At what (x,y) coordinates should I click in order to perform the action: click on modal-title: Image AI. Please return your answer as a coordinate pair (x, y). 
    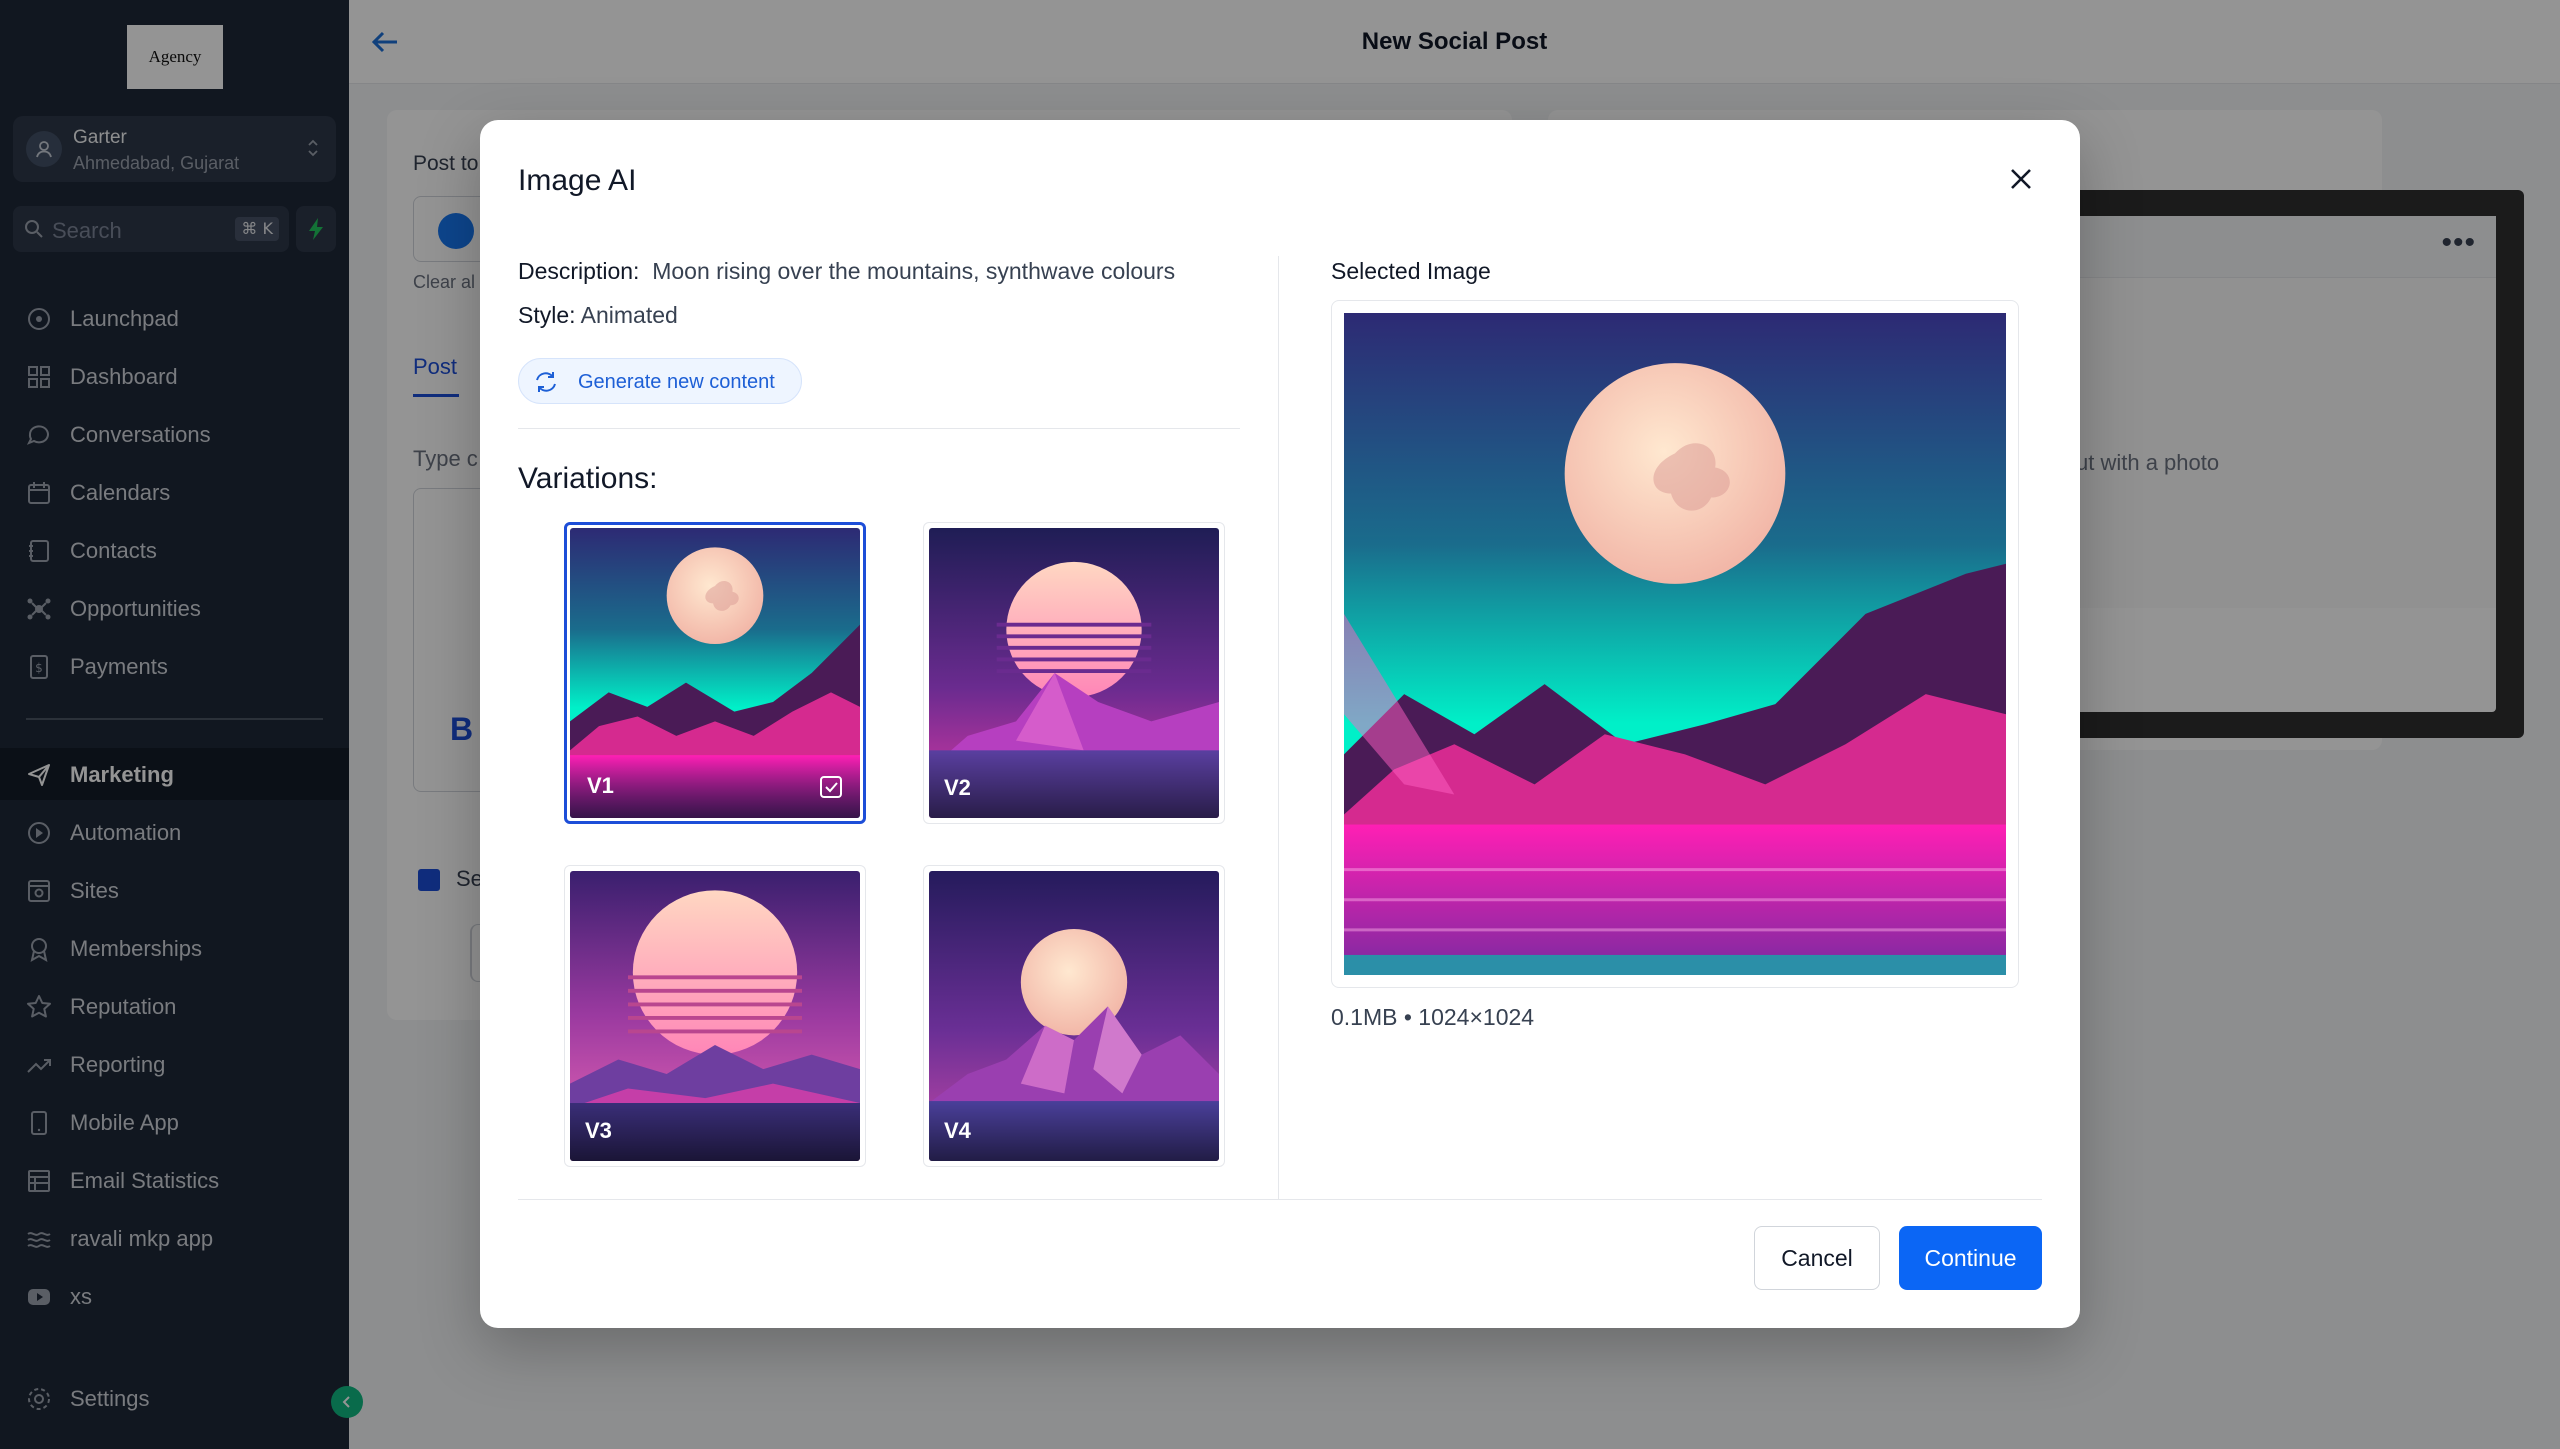
    Looking at the image, I should click on (577, 180).